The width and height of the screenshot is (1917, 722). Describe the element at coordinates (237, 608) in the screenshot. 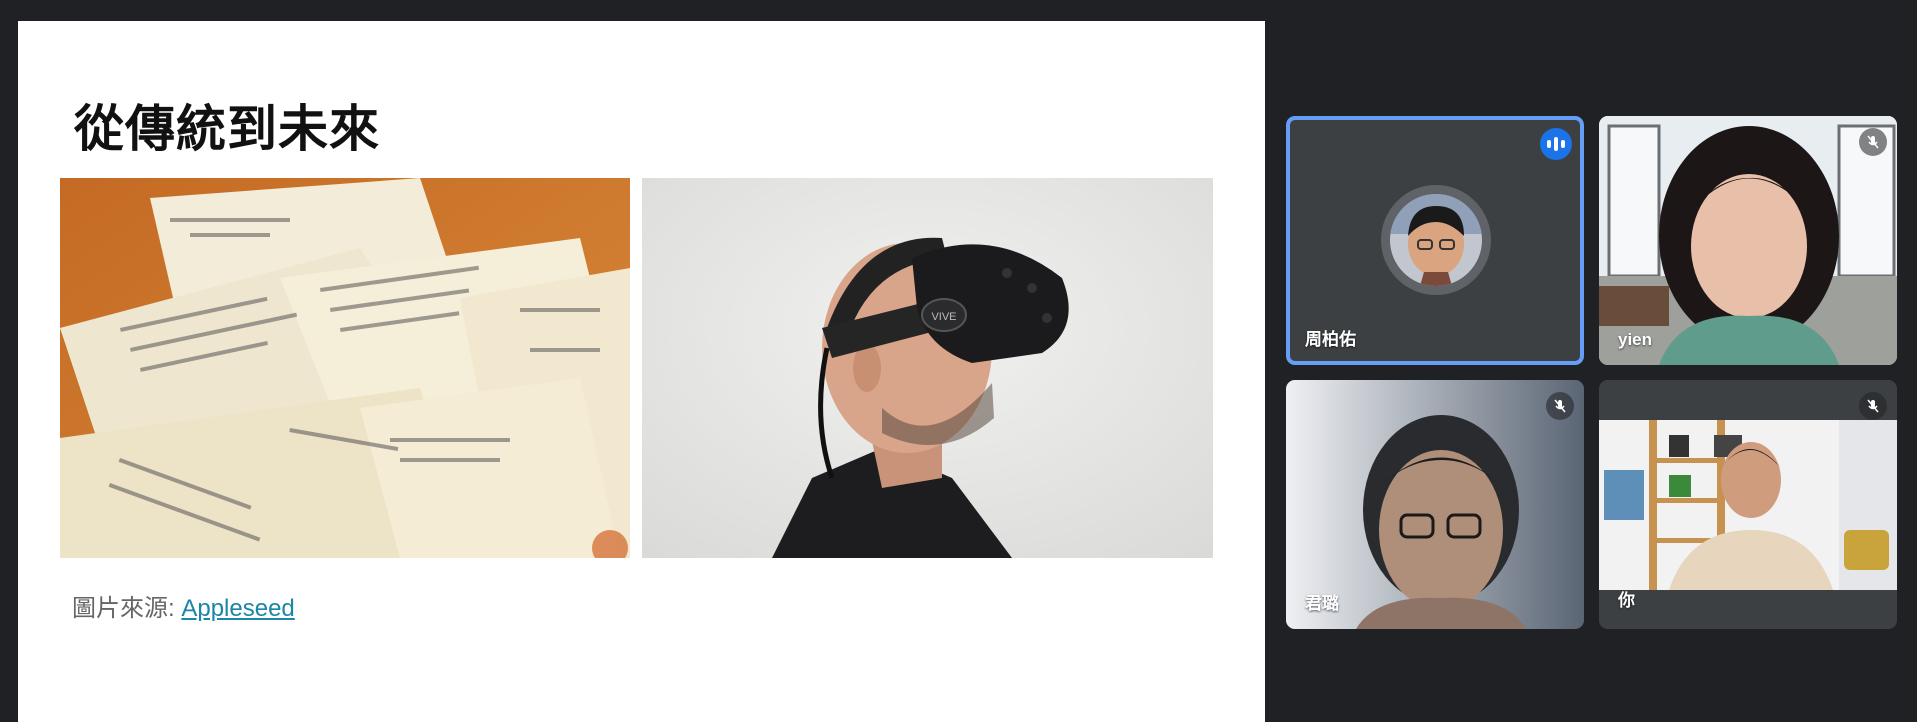

I see `appleseed-link: Appleseed` at that location.